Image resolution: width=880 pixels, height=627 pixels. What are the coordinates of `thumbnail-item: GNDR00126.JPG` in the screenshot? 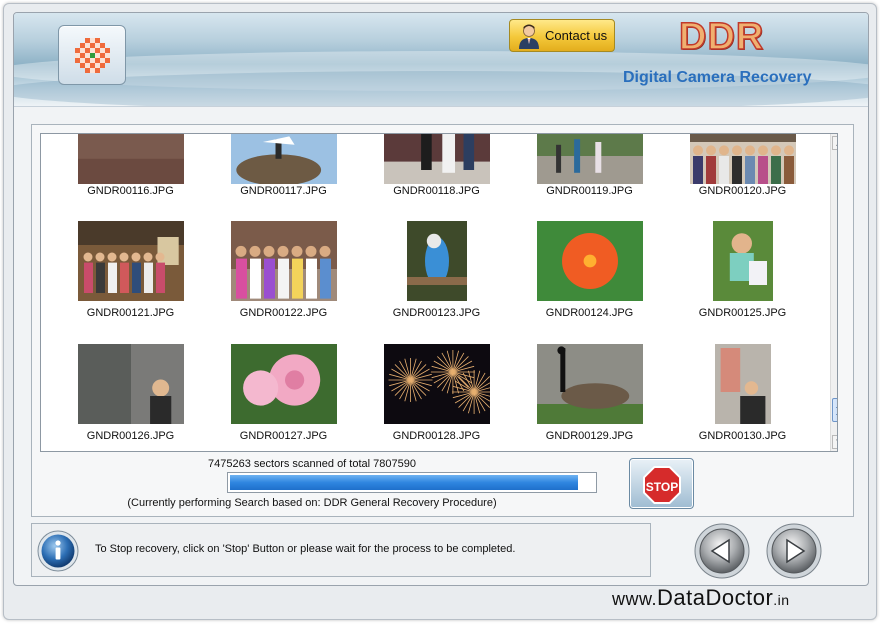 It's located at (130, 397).